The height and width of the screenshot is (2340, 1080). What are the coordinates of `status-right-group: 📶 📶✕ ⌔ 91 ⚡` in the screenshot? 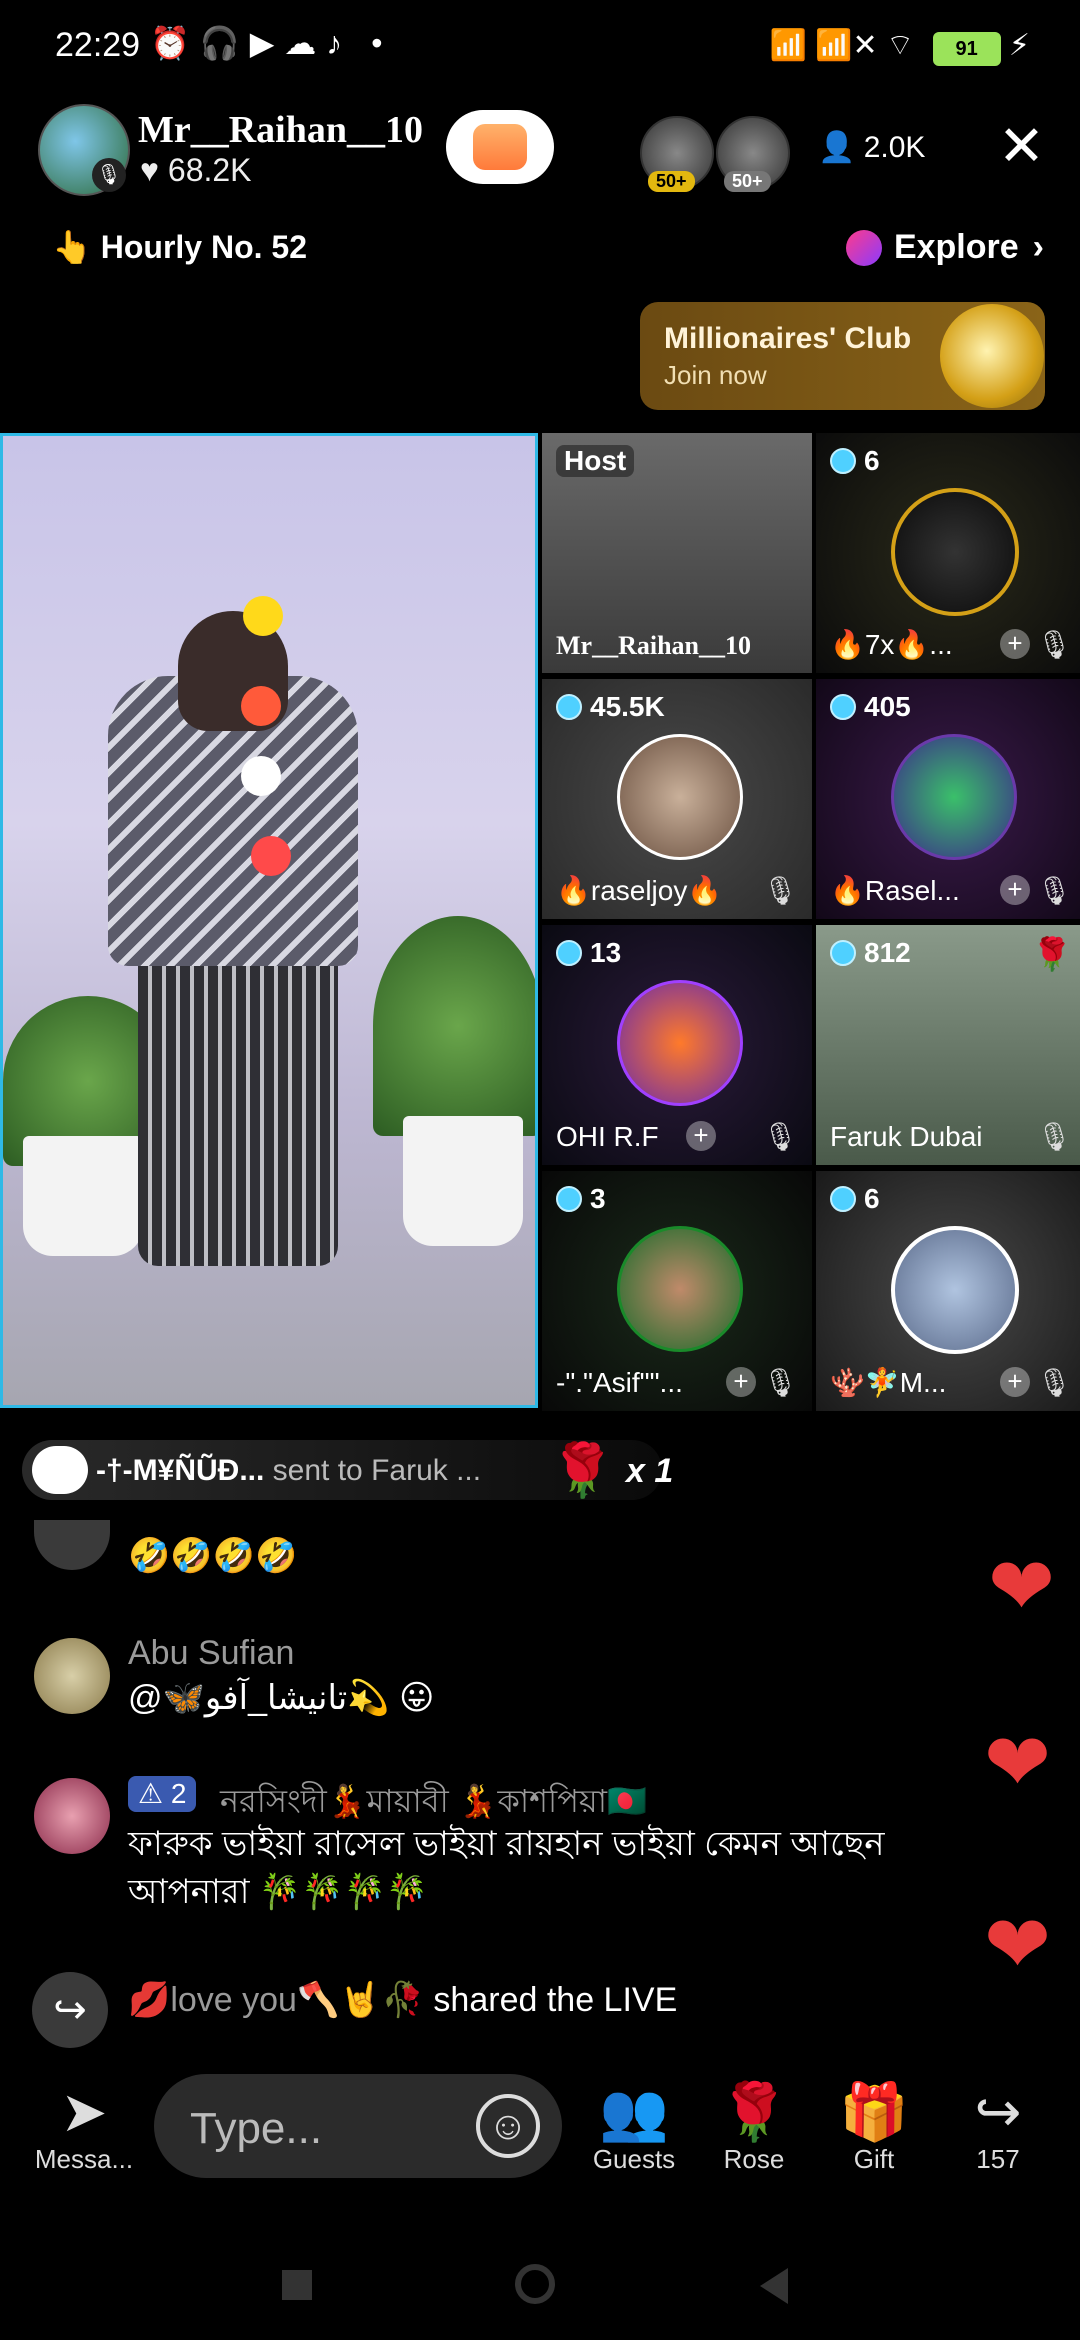 It's located at (899, 46).